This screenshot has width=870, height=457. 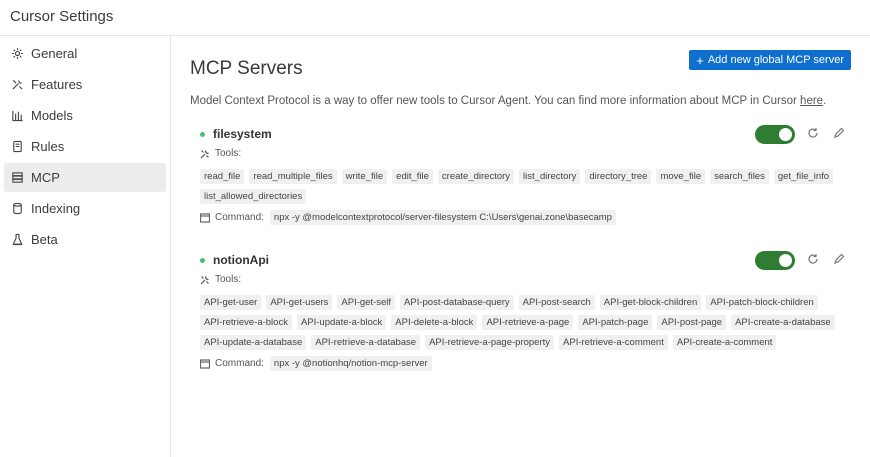 What do you see at coordinates (57, 84) in the screenshot?
I see `sidebar-item-label: Features` at bounding box center [57, 84].